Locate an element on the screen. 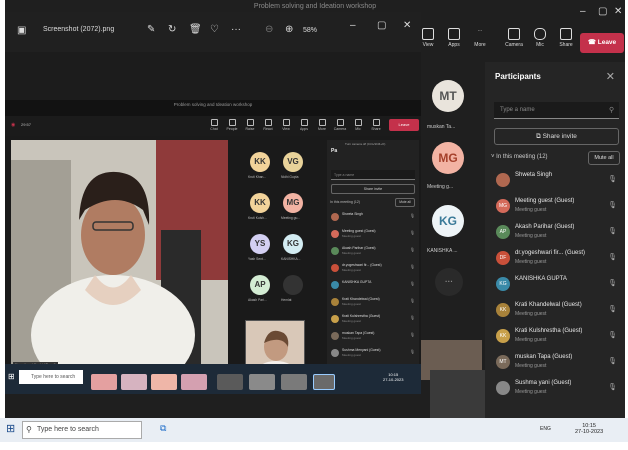 Image resolution: width=628 pixels, height=450 pixels. start-icon: ⊞ is located at coordinates (10, 428).